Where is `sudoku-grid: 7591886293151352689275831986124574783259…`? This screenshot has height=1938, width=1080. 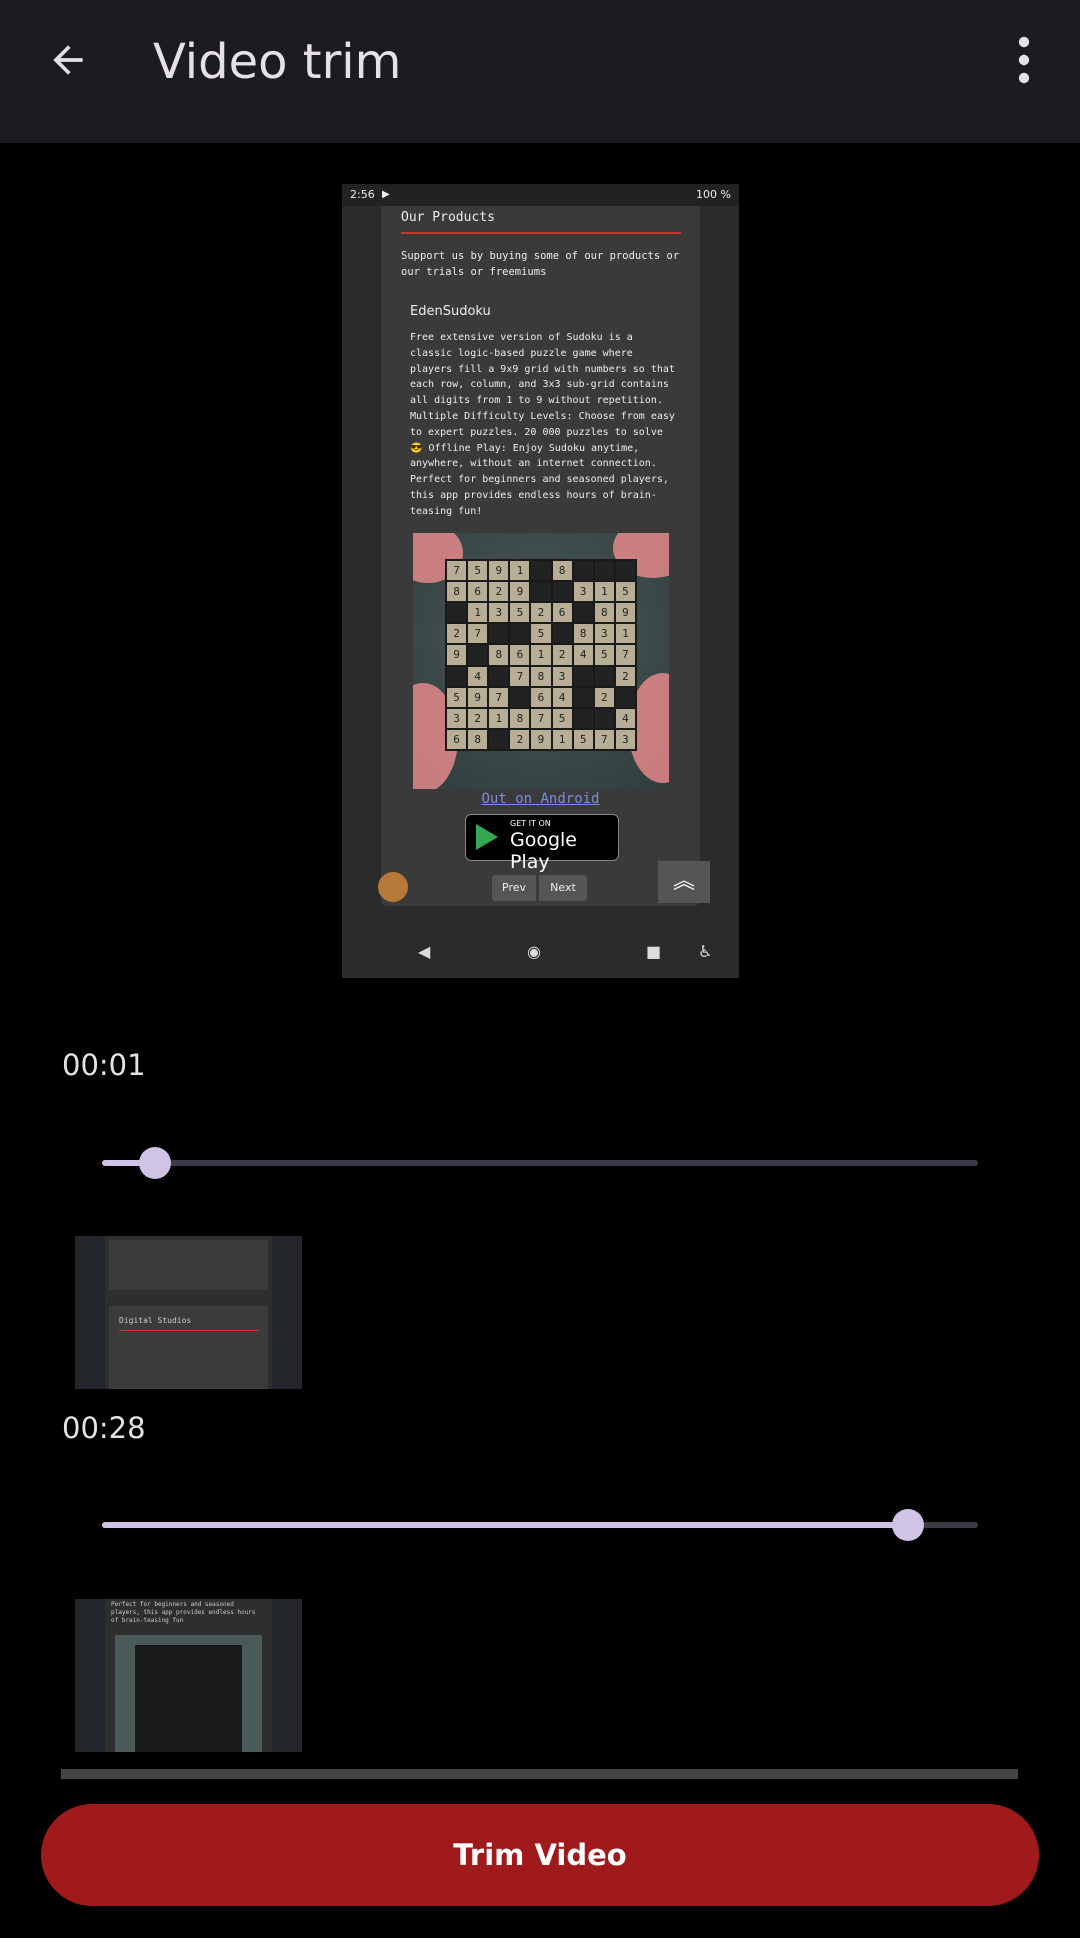 sudoku-grid: 7591886293151352689275831986124574783259… is located at coordinates (541, 655).